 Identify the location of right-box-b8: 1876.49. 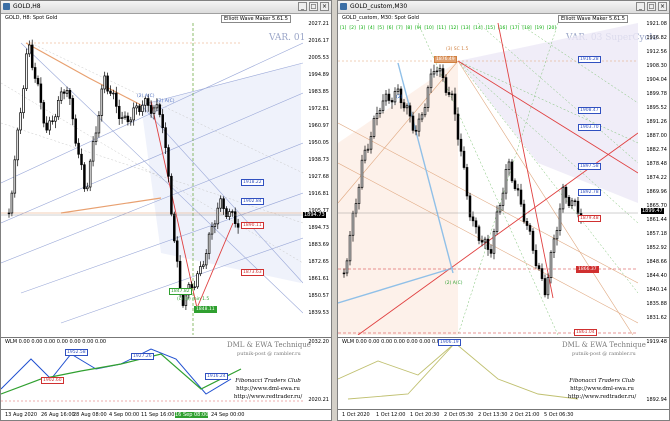
(445, 59).